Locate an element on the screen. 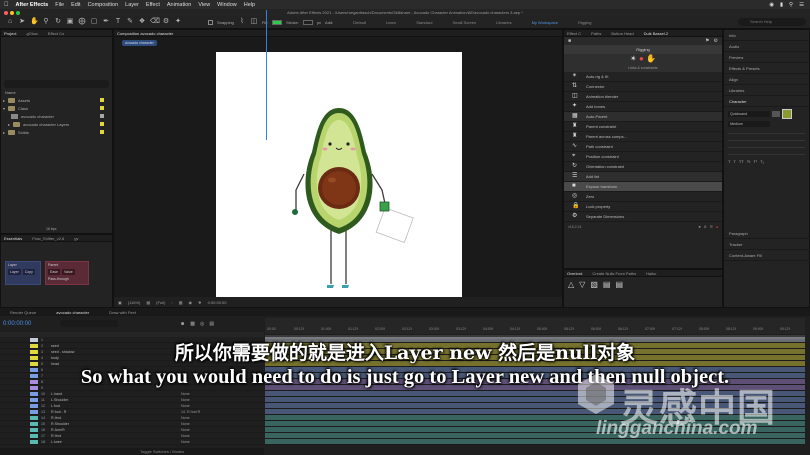 Image resolution: width=810 pixels, height=455 pixels. duik-menu-icon: ■ is located at coordinates (569, 41).